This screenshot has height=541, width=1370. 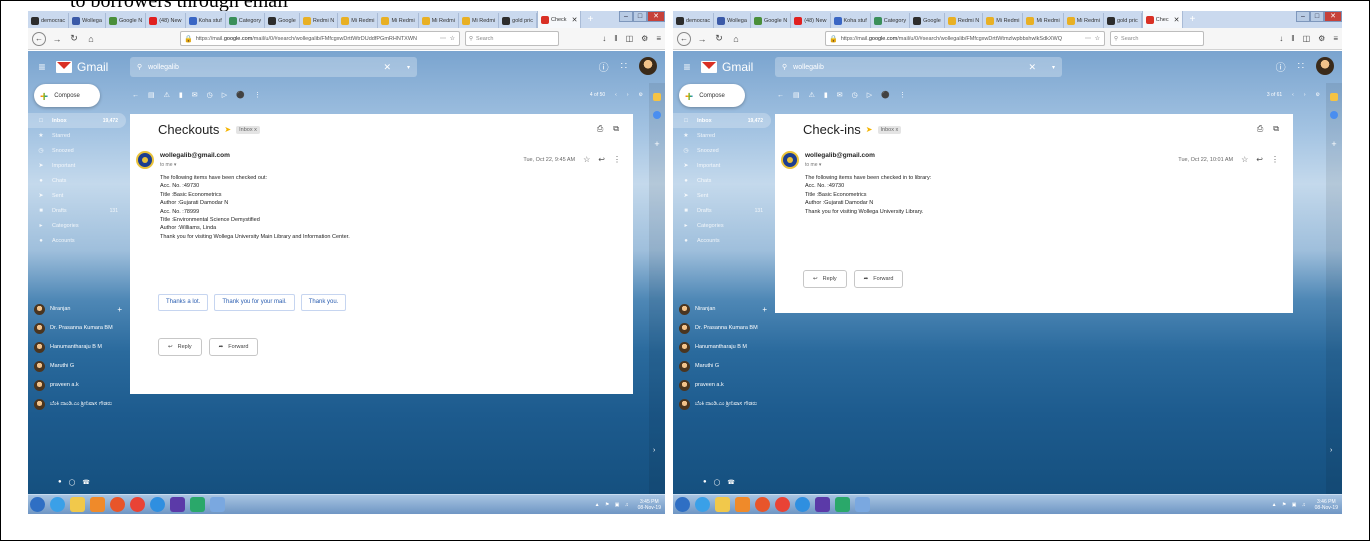 What do you see at coordinates (60, 482) in the screenshot?
I see `person-icon: ●` at bounding box center [60, 482].